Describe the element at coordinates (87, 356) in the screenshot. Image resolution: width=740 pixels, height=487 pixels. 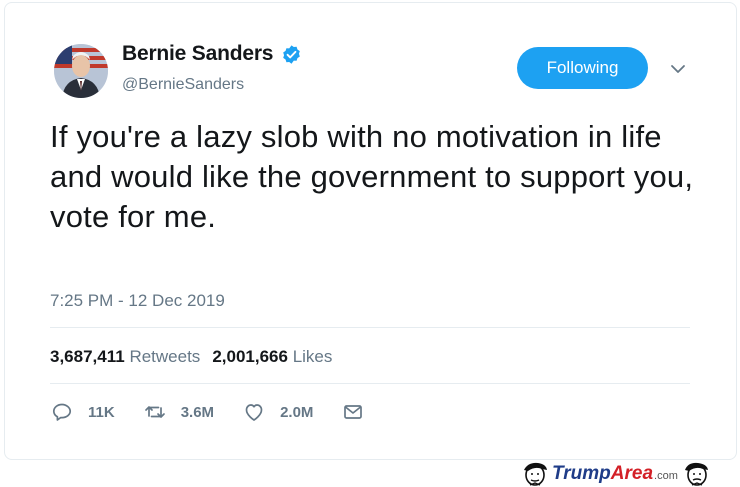
I see `retweets-count: 3,687,411` at that location.